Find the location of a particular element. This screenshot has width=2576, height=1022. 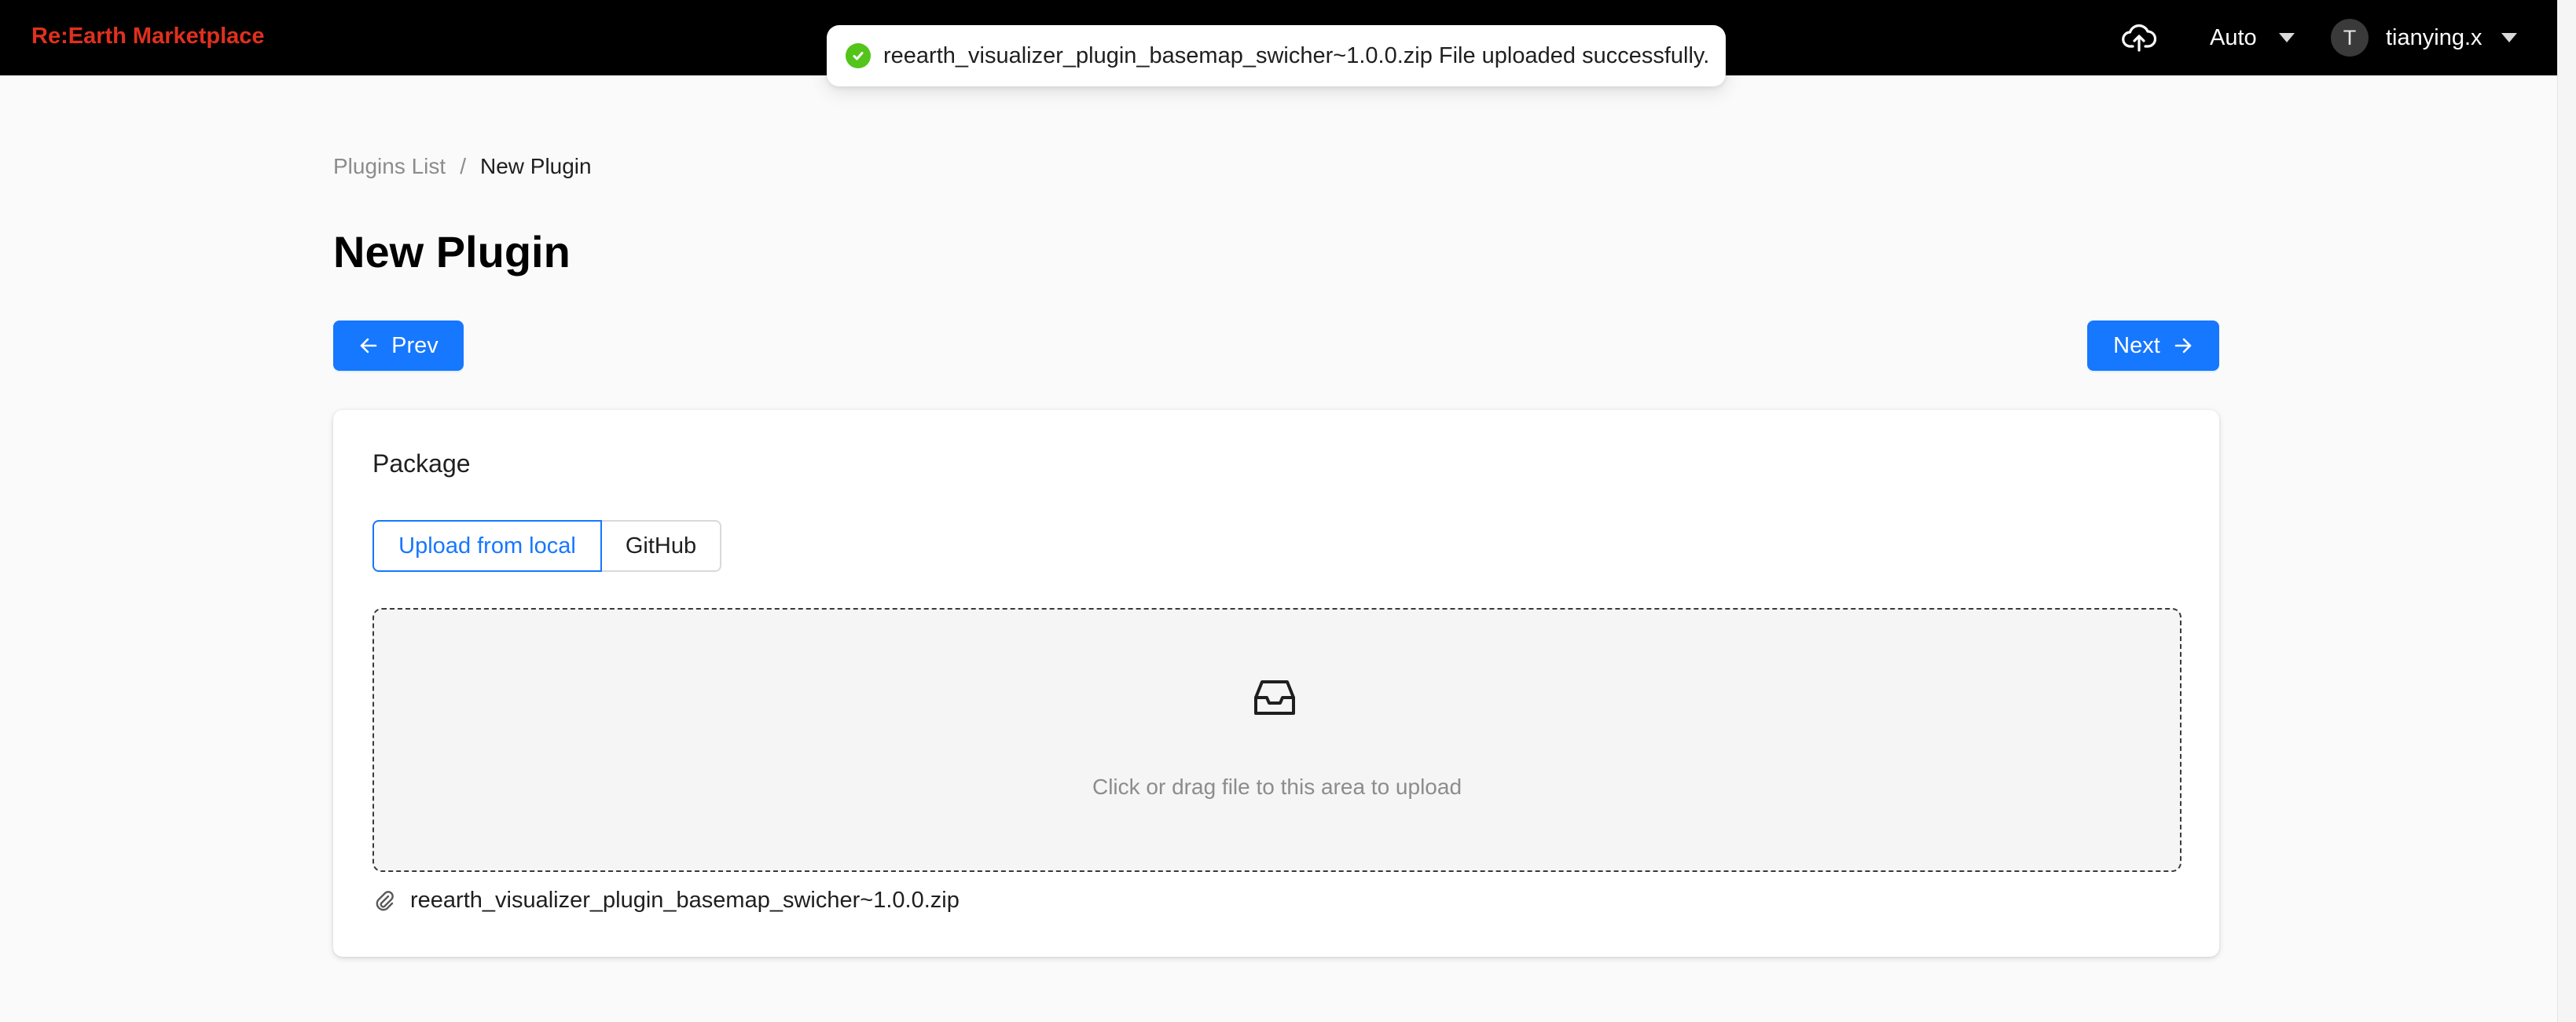

next-button: Next is located at coordinates (2153, 346).